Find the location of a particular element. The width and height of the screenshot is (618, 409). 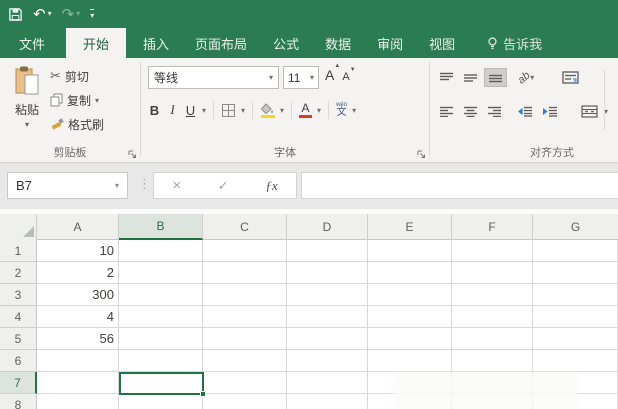

decrease-indent-button is located at coordinates (525, 111).